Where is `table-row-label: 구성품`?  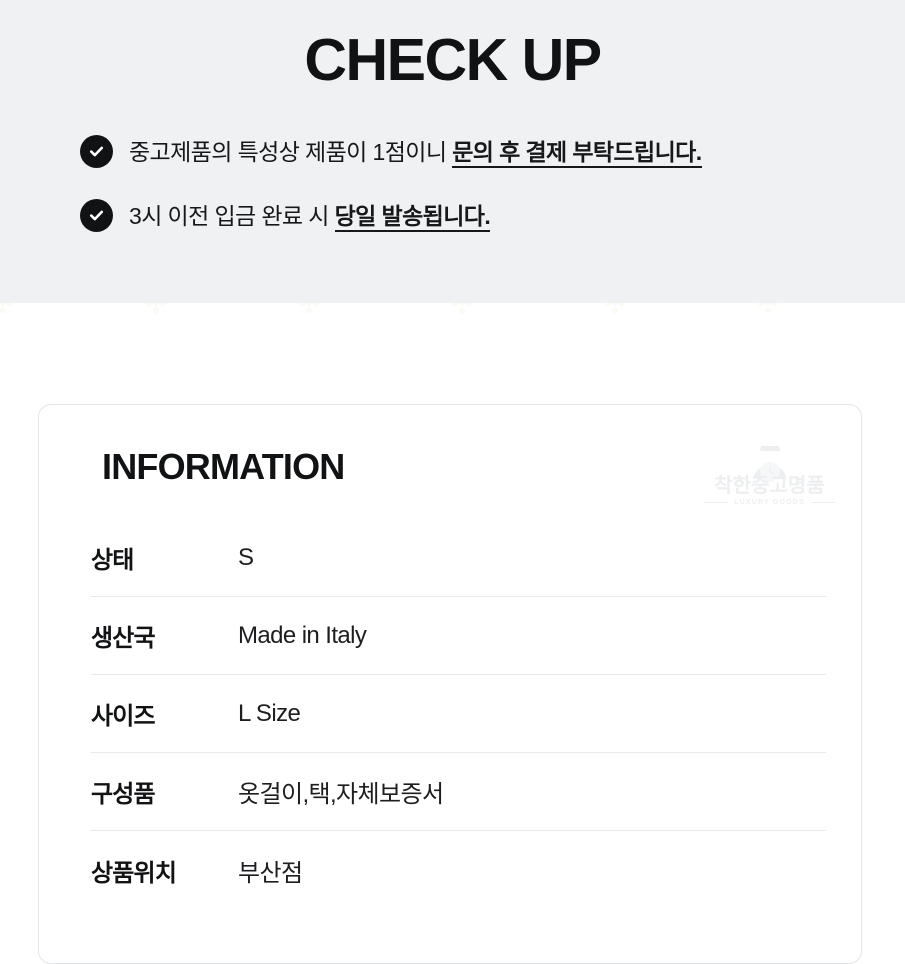
table-row-label: 구성품 is located at coordinates (123, 794).